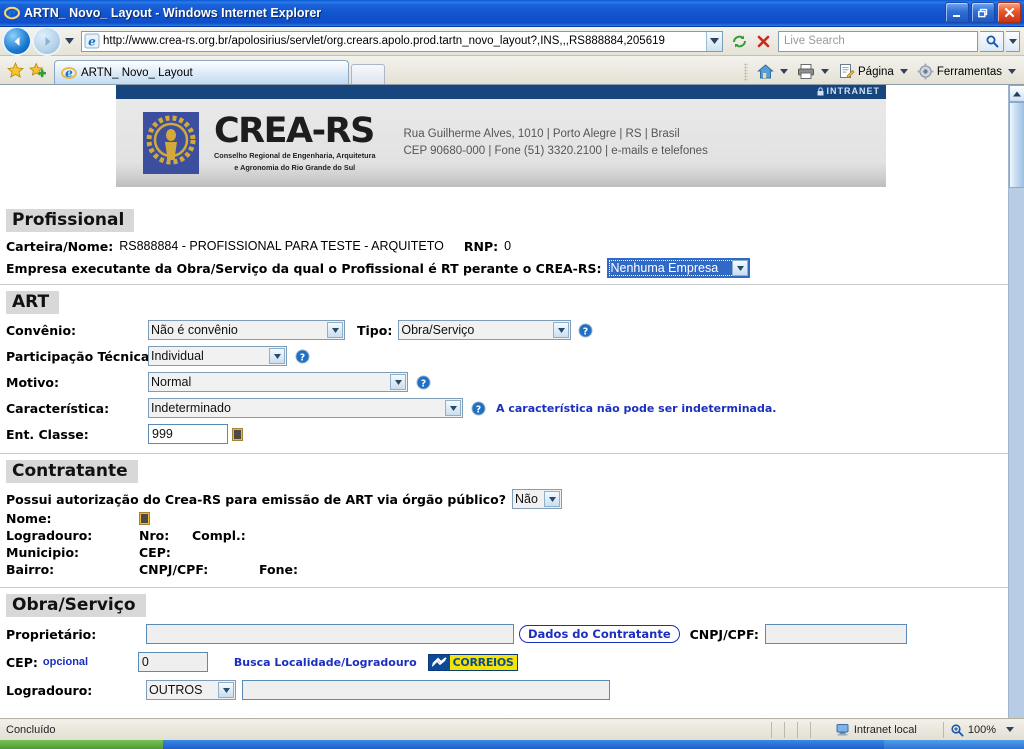 This screenshot has height=749, width=1024. Describe the element at coordinates (69, 41) in the screenshot. I see `recent-pages-dropdown` at that location.